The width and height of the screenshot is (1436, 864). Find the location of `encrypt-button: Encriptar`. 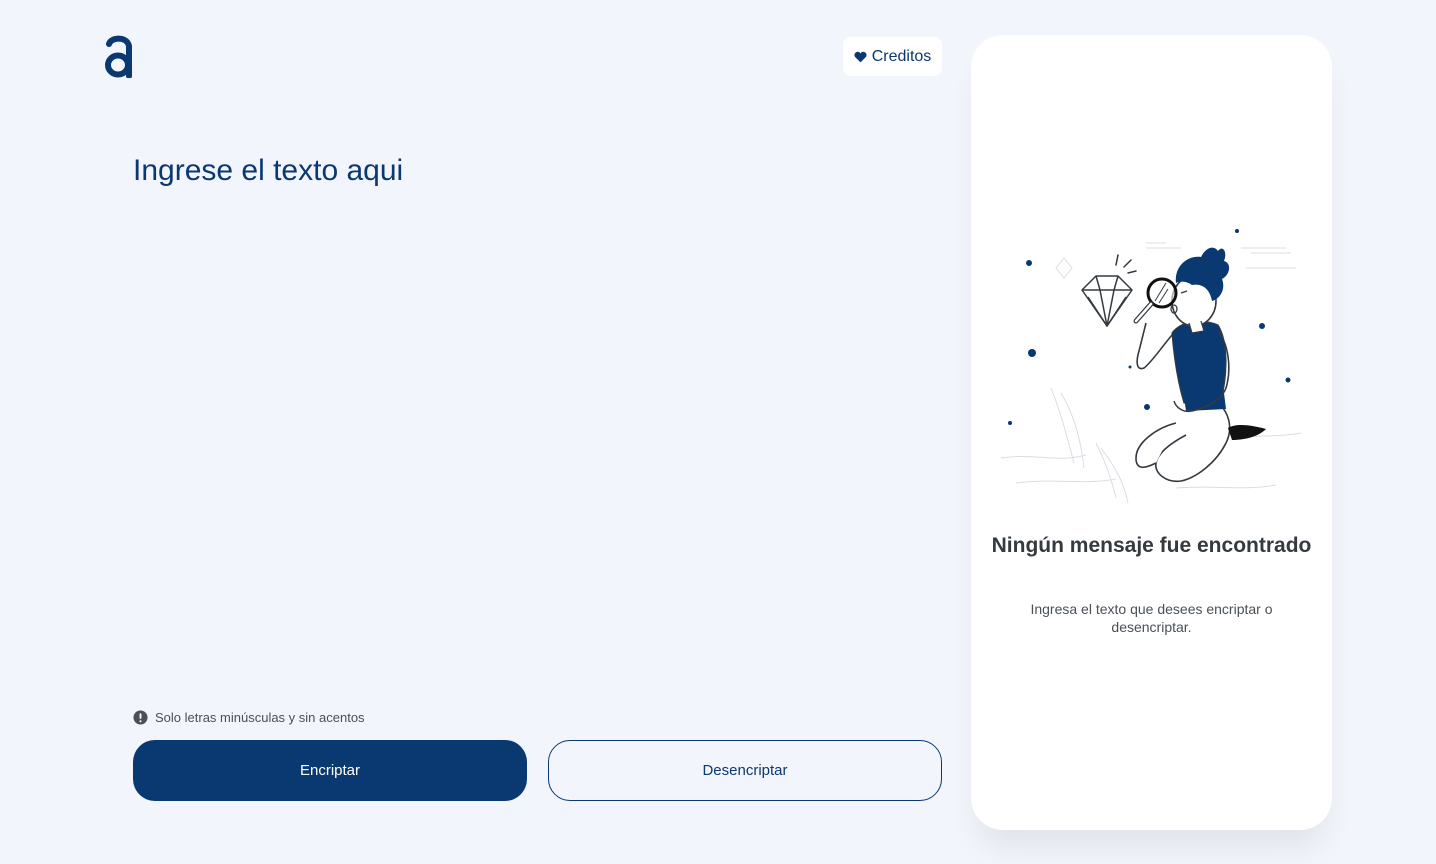

encrypt-button: Encriptar is located at coordinates (330, 770).